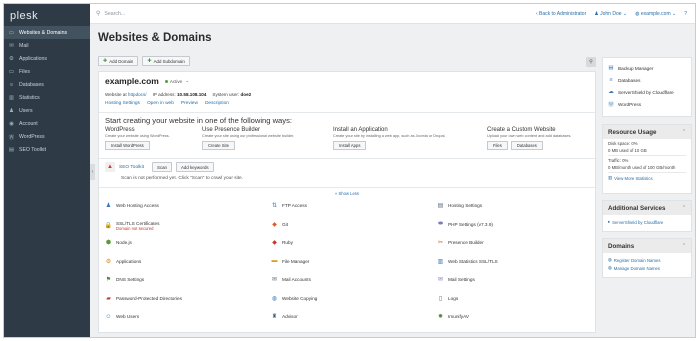 This screenshot has width=699, height=341. Describe the element at coordinates (561, 14) in the screenshot. I see `back-to-admin-link: ‹ Back to Administrator` at that location.